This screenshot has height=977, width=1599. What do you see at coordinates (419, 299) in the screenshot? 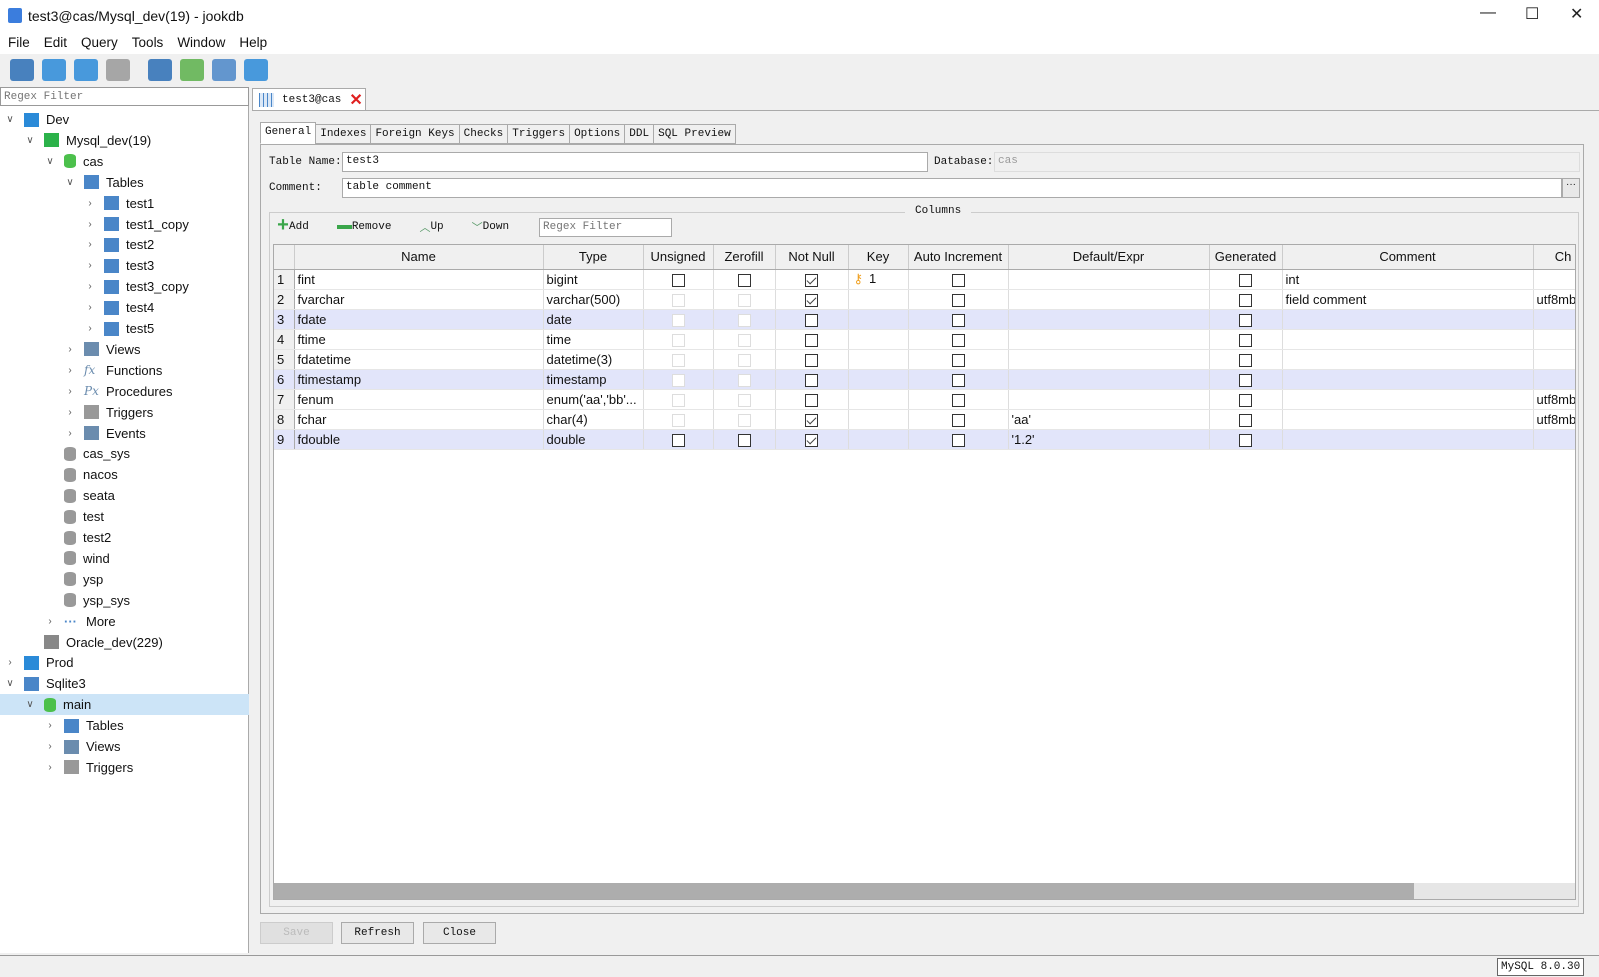
I see `name-cell: fvarchar` at bounding box center [419, 299].